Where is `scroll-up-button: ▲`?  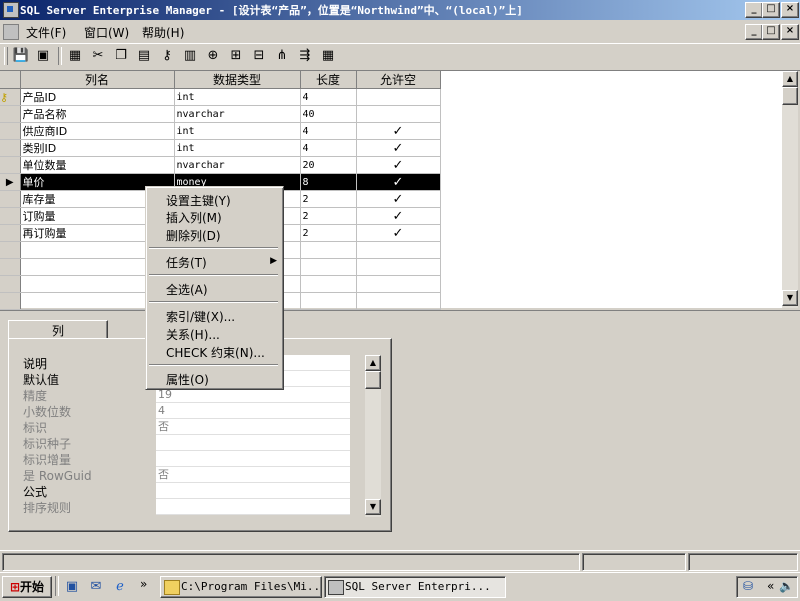 scroll-up-button: ▲ is located at coordinates (790, 79).